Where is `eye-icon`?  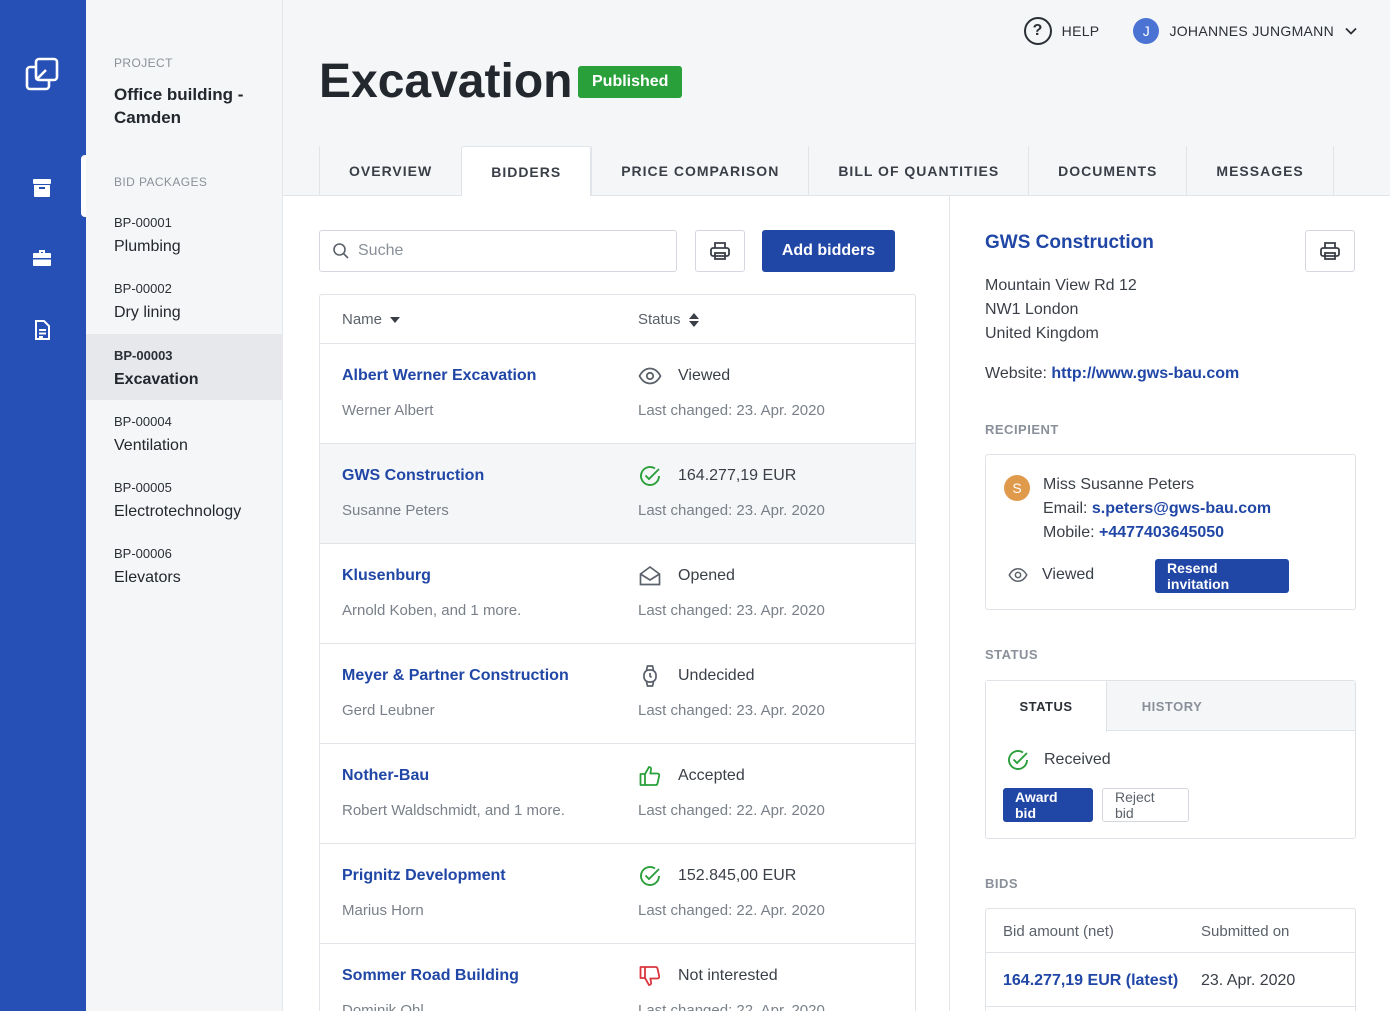 eye-icon is located at coordinates (1018, 575).